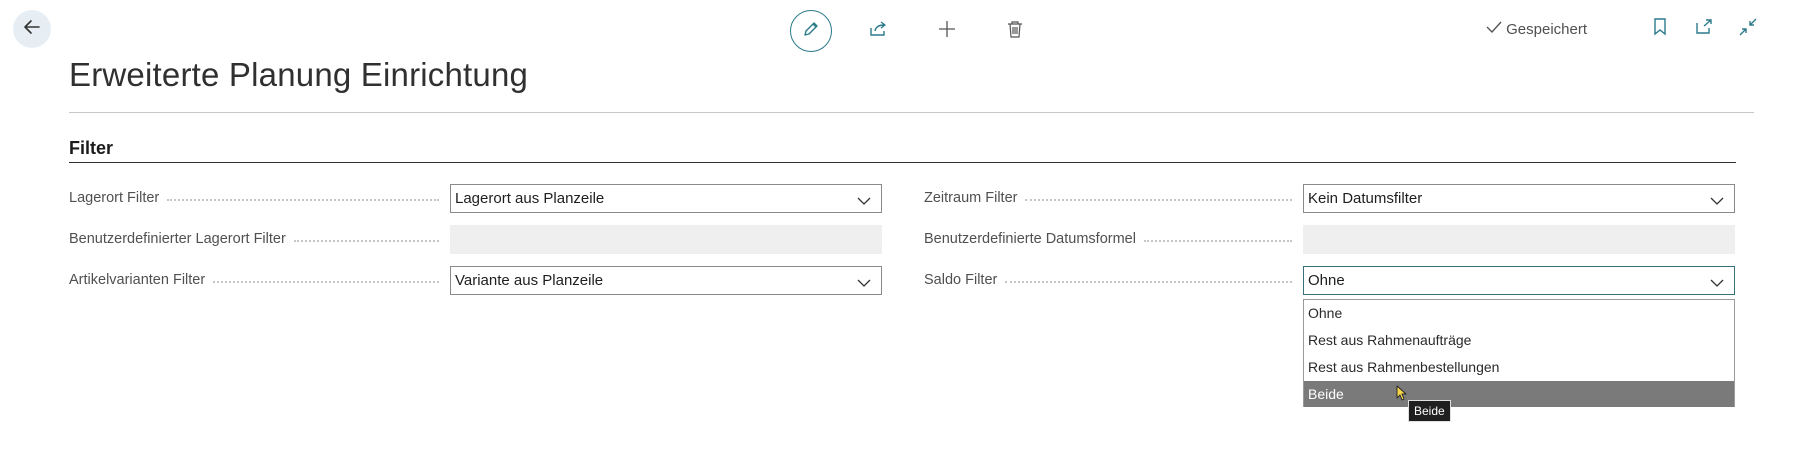 The height and width of the screenshot is (454, 1817). What do you see at coordinates (114, 198) in the screenshot?
I see `lagerort-filter-label: Lagerort Filter` at bounding box center [114, 198].